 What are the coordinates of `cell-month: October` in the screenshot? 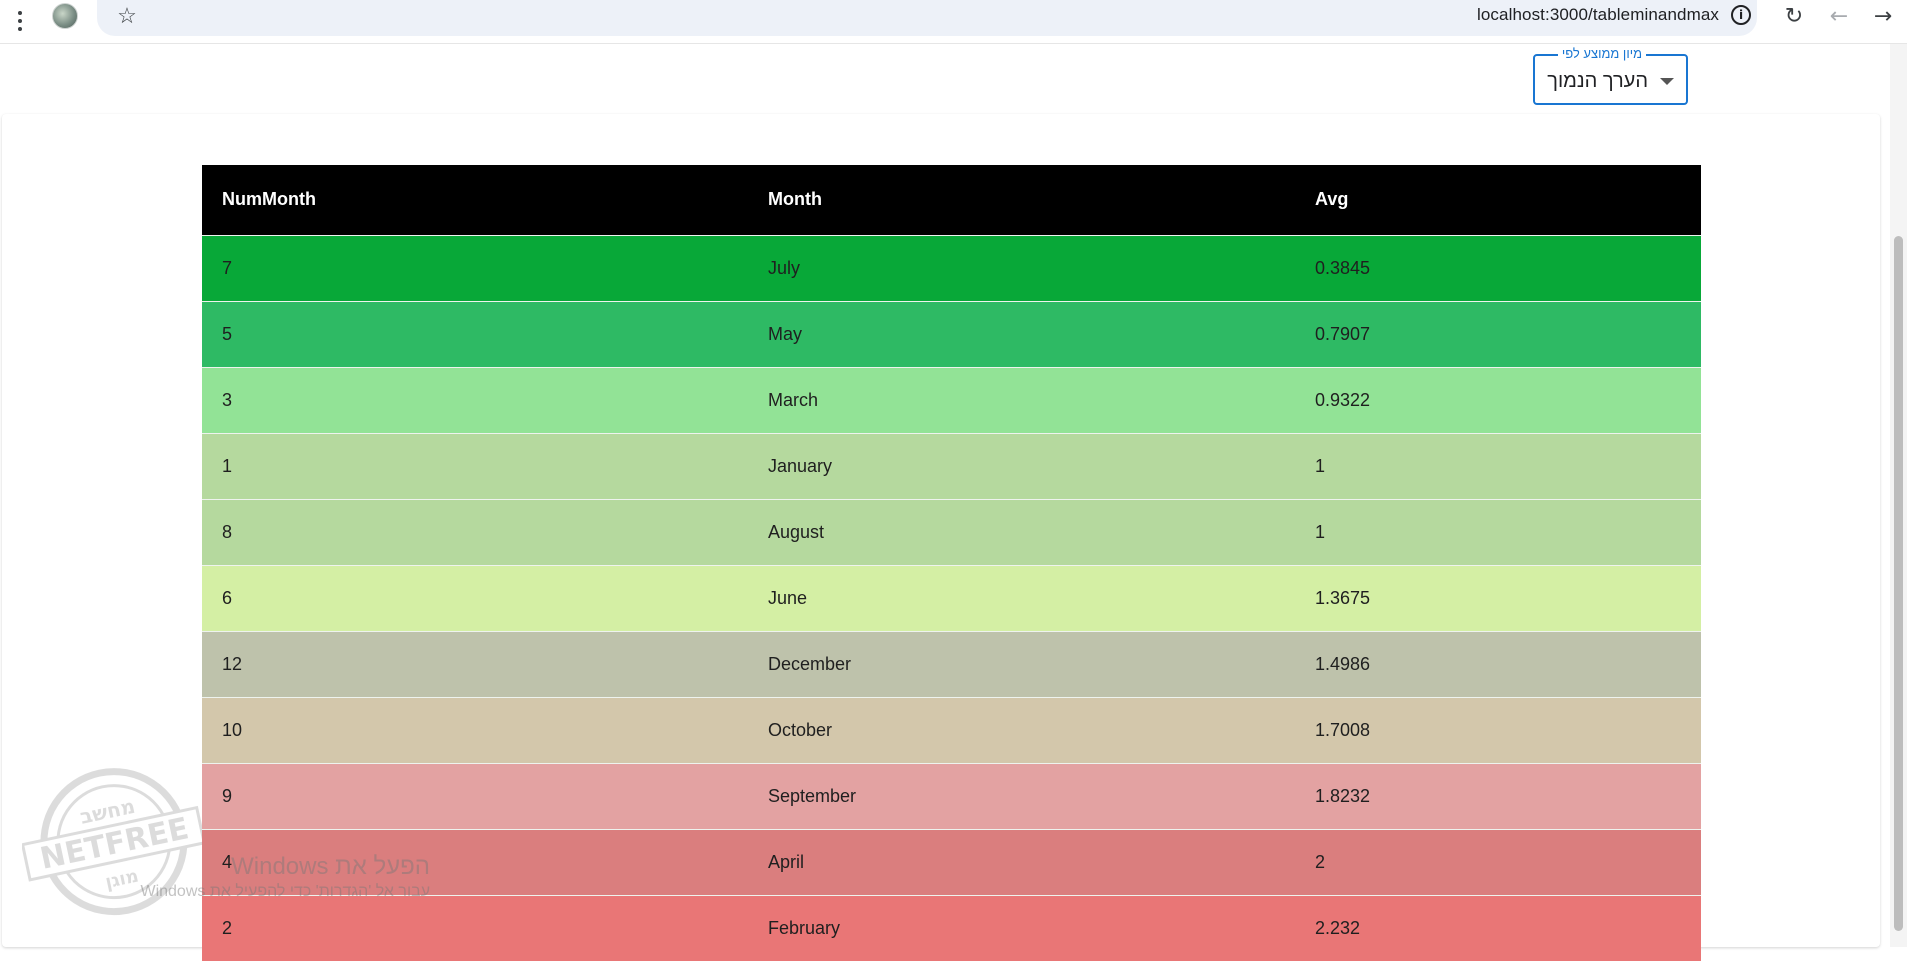 It's located at (800, 729).